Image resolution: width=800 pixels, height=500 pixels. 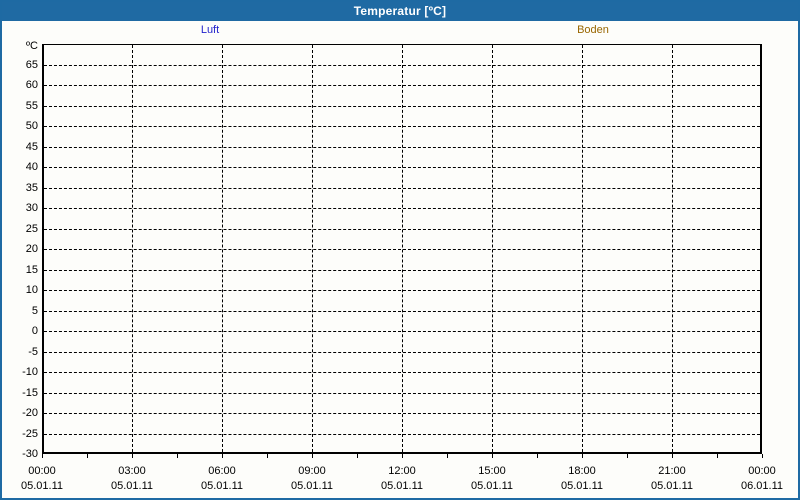 I want to click on y-tick-label: 35, so click(x=31, y=188).